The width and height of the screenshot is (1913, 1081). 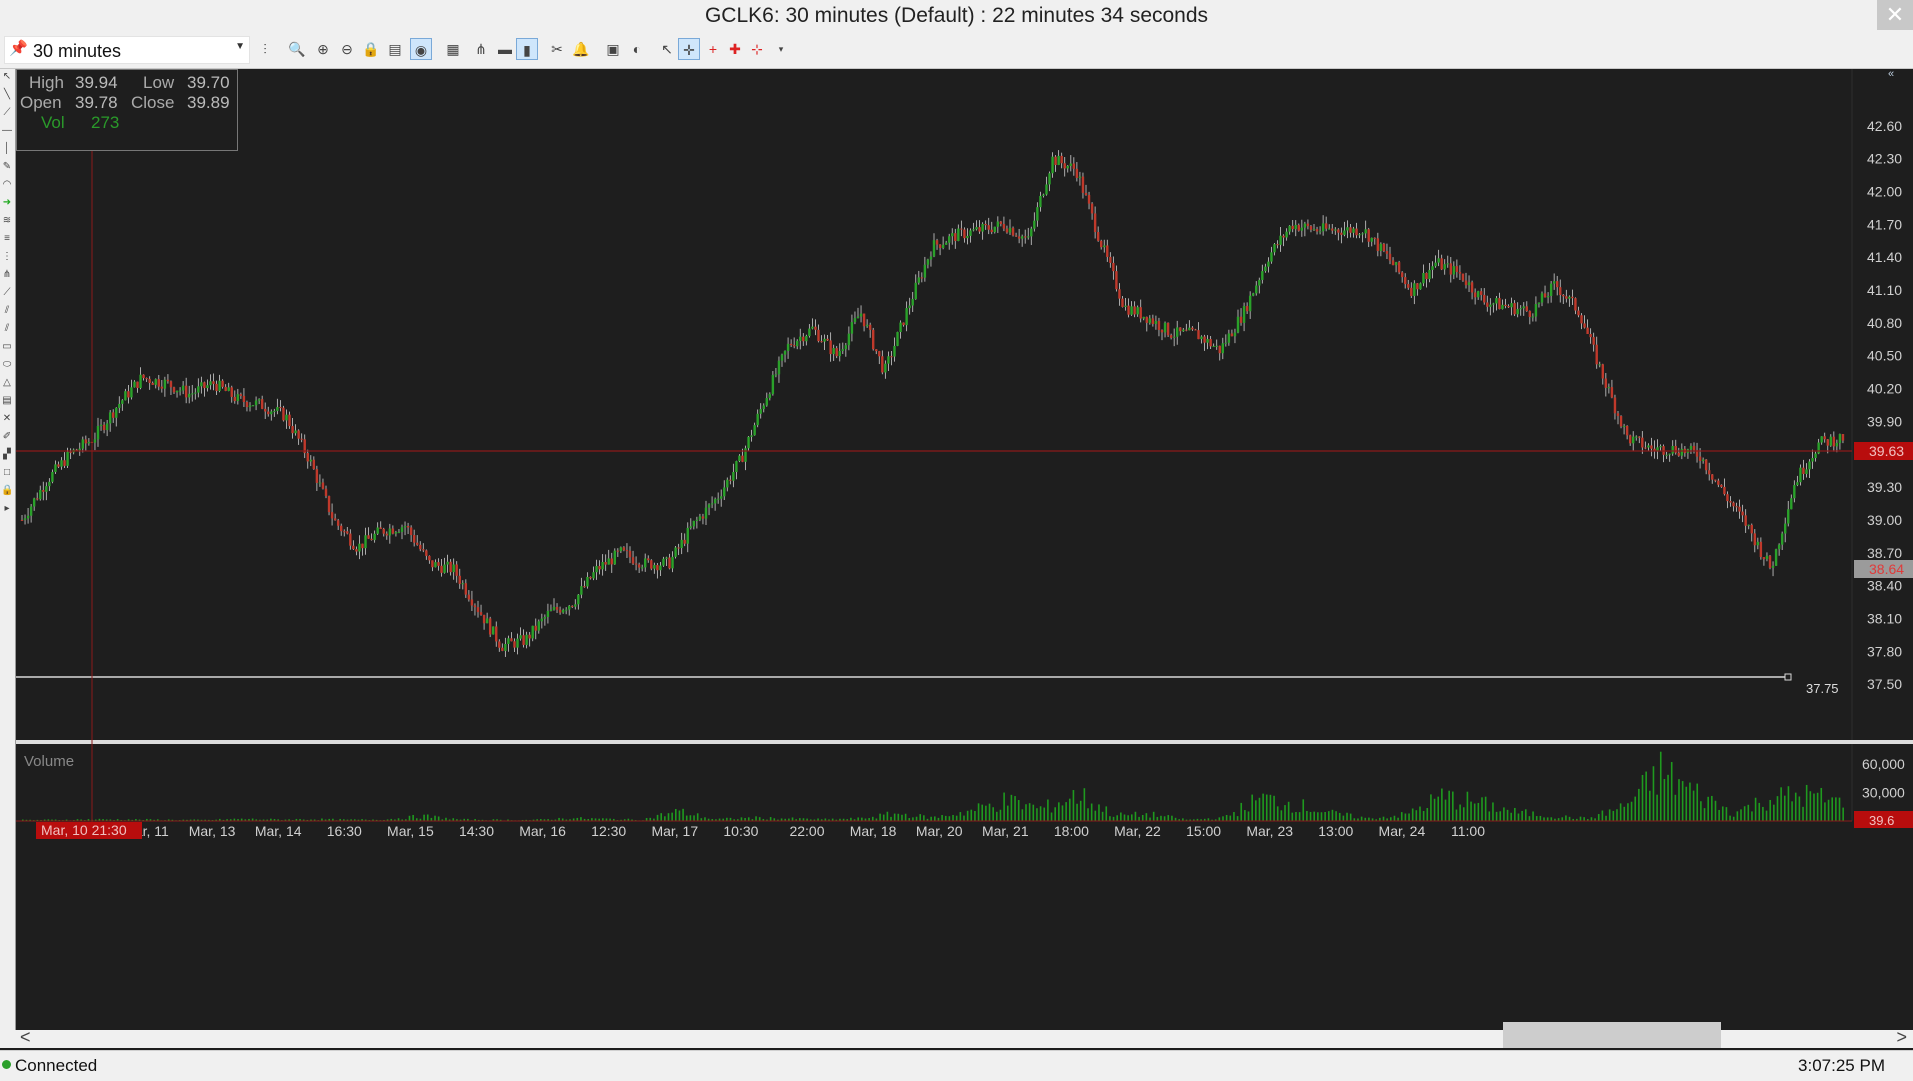 I want to click on alert-bell-icon: 🔔, so click(x=581, y=49).